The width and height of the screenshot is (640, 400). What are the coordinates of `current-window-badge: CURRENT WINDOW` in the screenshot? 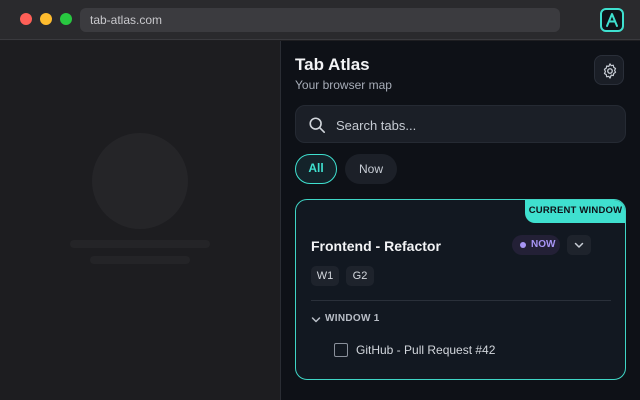 It's located at (575, 211).